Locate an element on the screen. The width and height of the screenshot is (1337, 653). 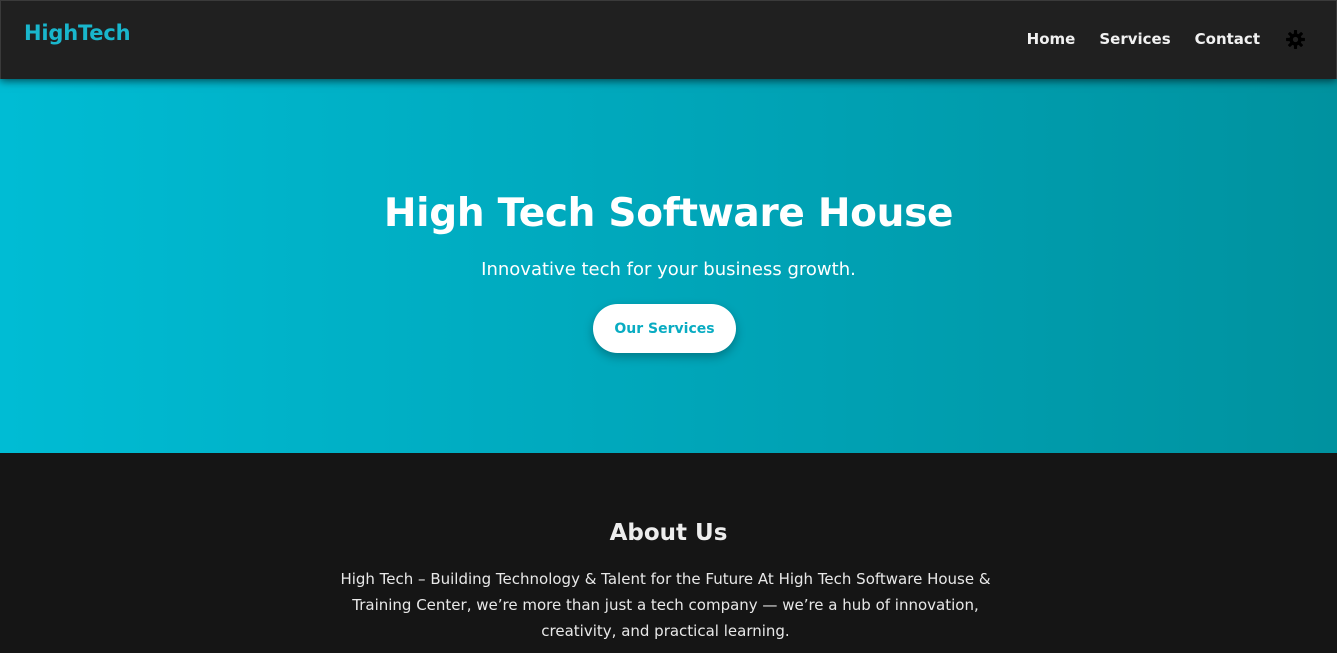
about-title: About Us is located at coordinates (668, 533).